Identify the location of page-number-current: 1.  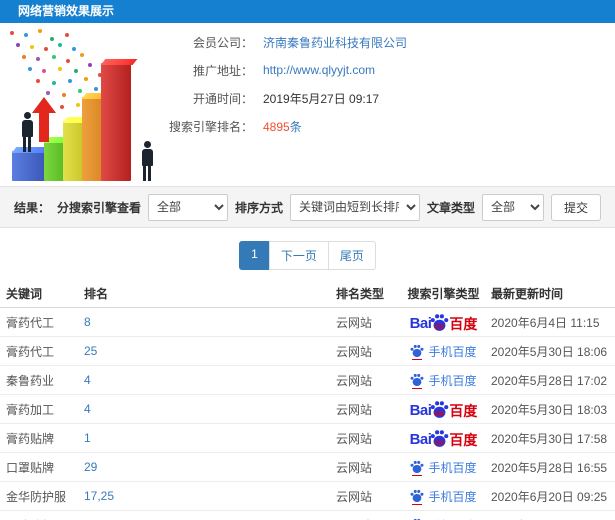
(254, 255).